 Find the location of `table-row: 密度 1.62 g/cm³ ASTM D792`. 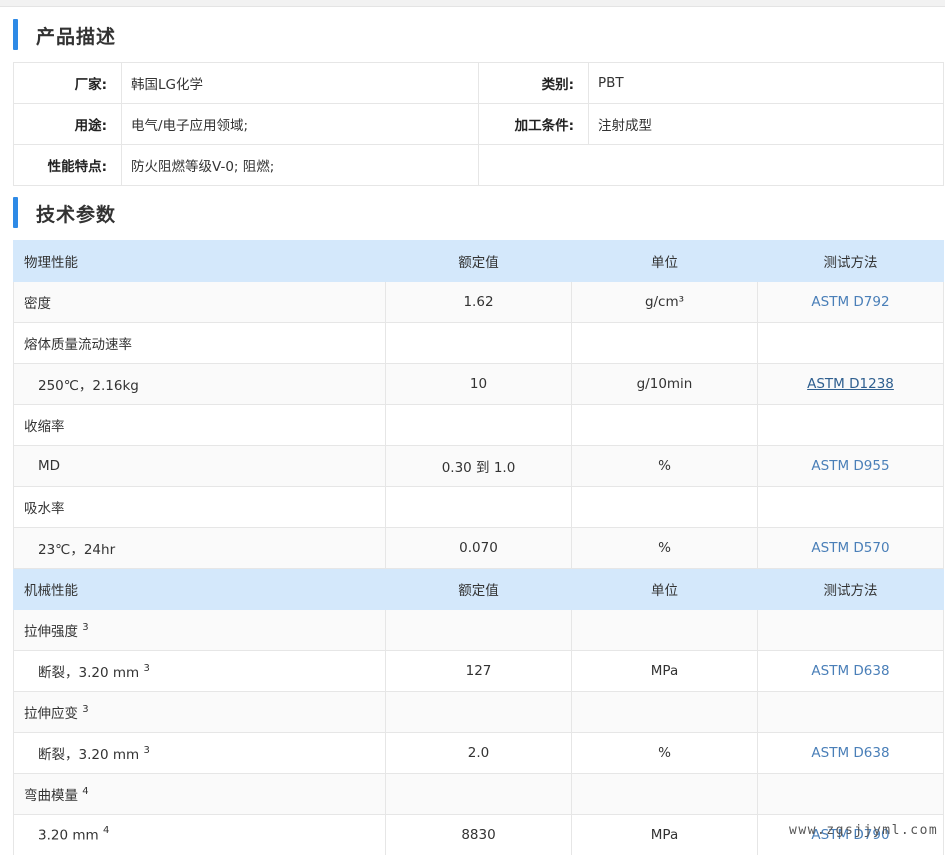

table-row: 密度 1.62 g/cm³ ASTM D792 is located at coordinates (478, 302).